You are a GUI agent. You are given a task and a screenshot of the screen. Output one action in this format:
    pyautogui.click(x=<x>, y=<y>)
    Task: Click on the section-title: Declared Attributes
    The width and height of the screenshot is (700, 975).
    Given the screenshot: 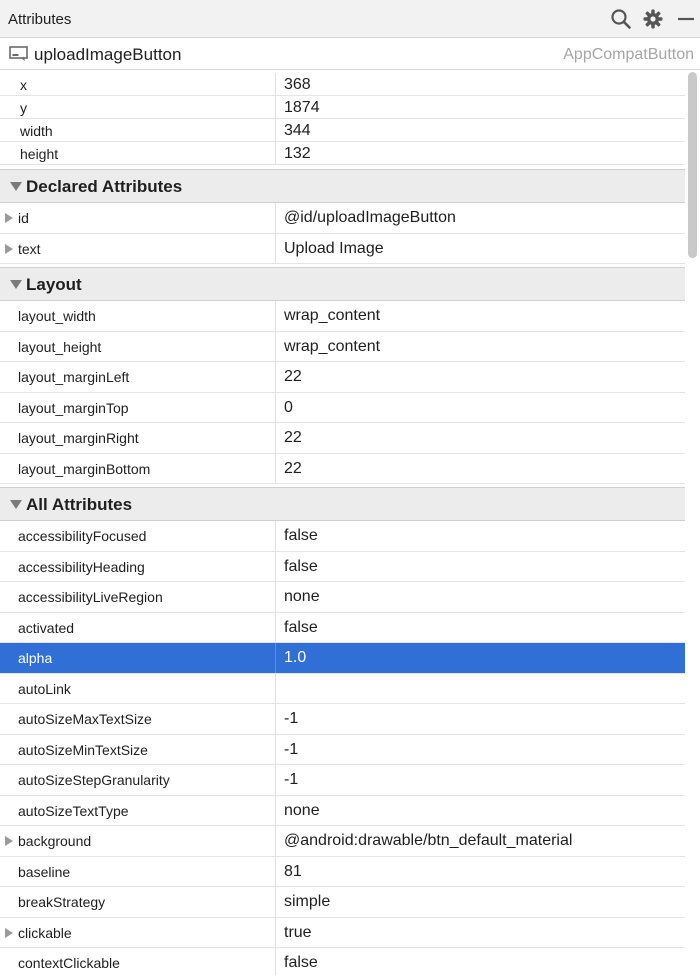 What is the action you would take?
    pyautogui.click(x=104, y=186)
    